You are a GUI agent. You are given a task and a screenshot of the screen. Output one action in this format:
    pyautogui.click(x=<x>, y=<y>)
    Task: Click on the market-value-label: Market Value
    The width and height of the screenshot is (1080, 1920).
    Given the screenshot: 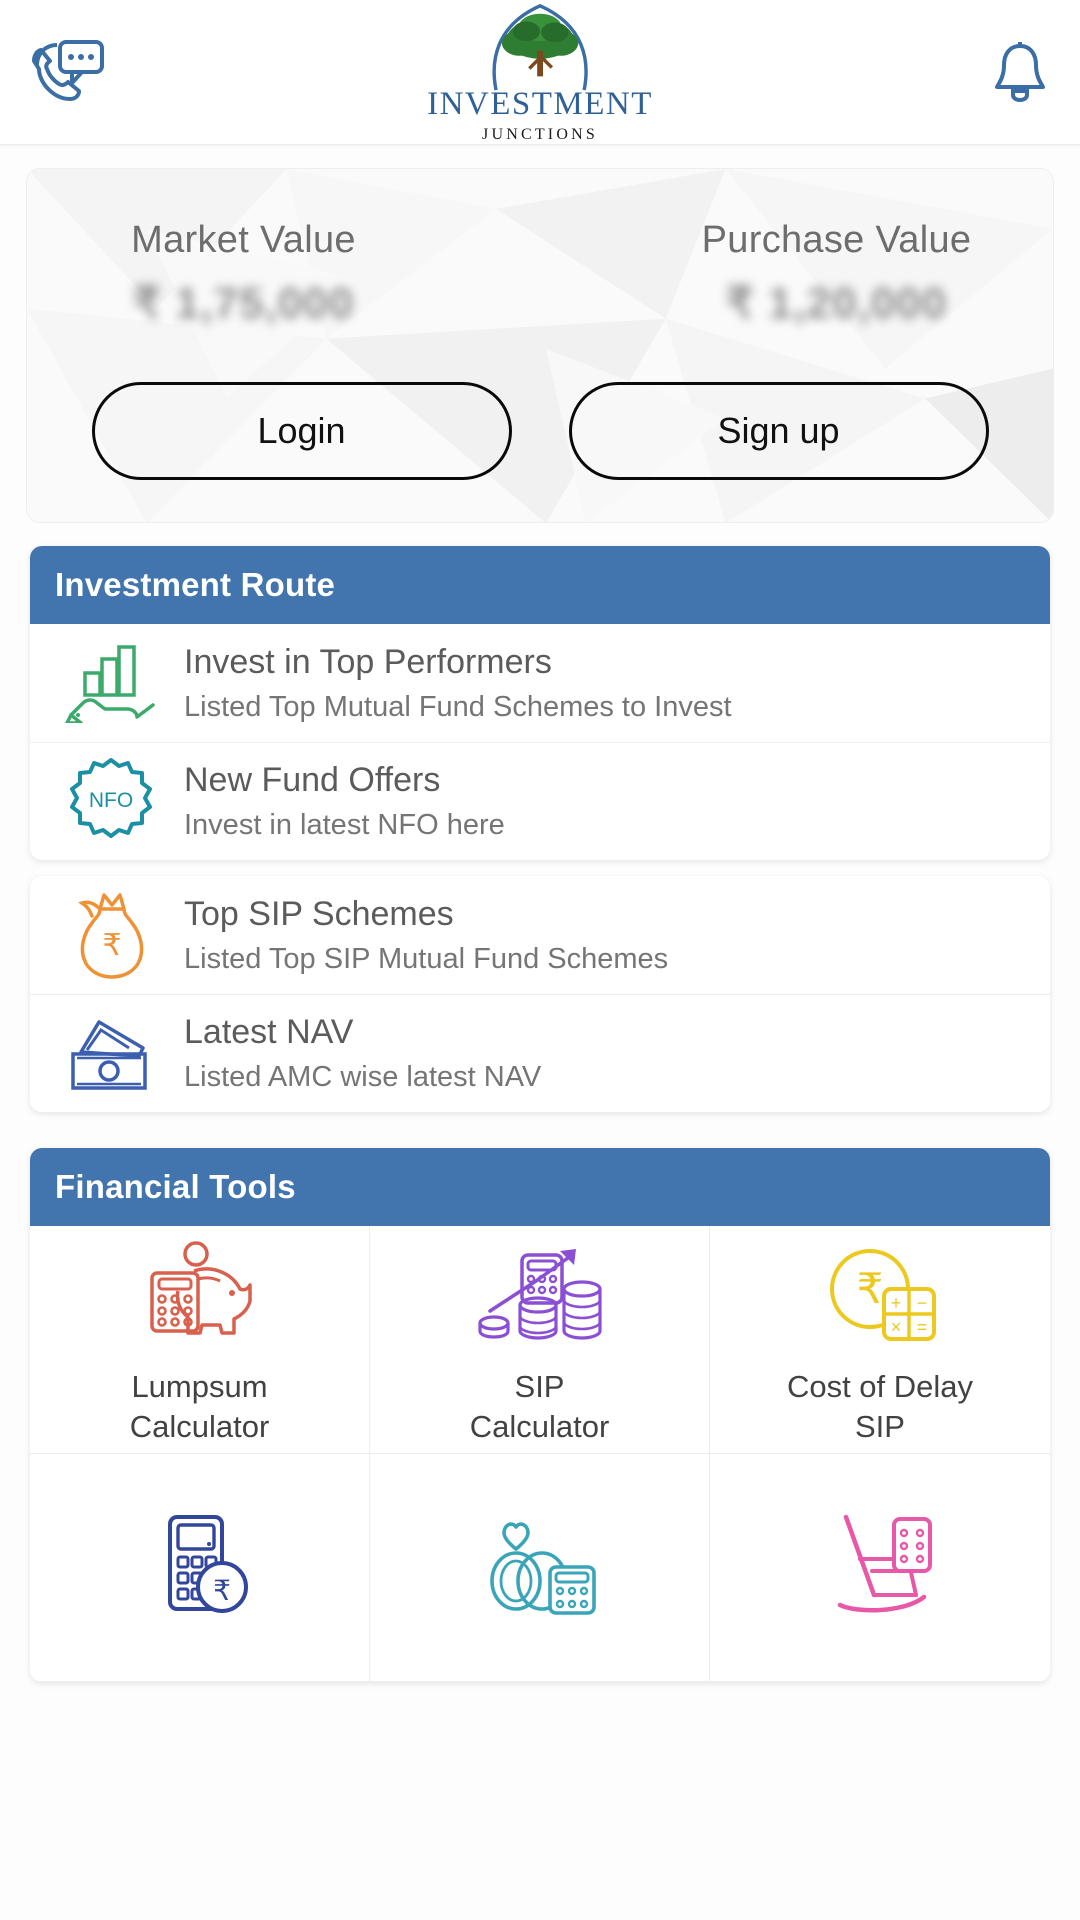 What is the action you would take?
    pyautogui.click(x=243, y=240)
    